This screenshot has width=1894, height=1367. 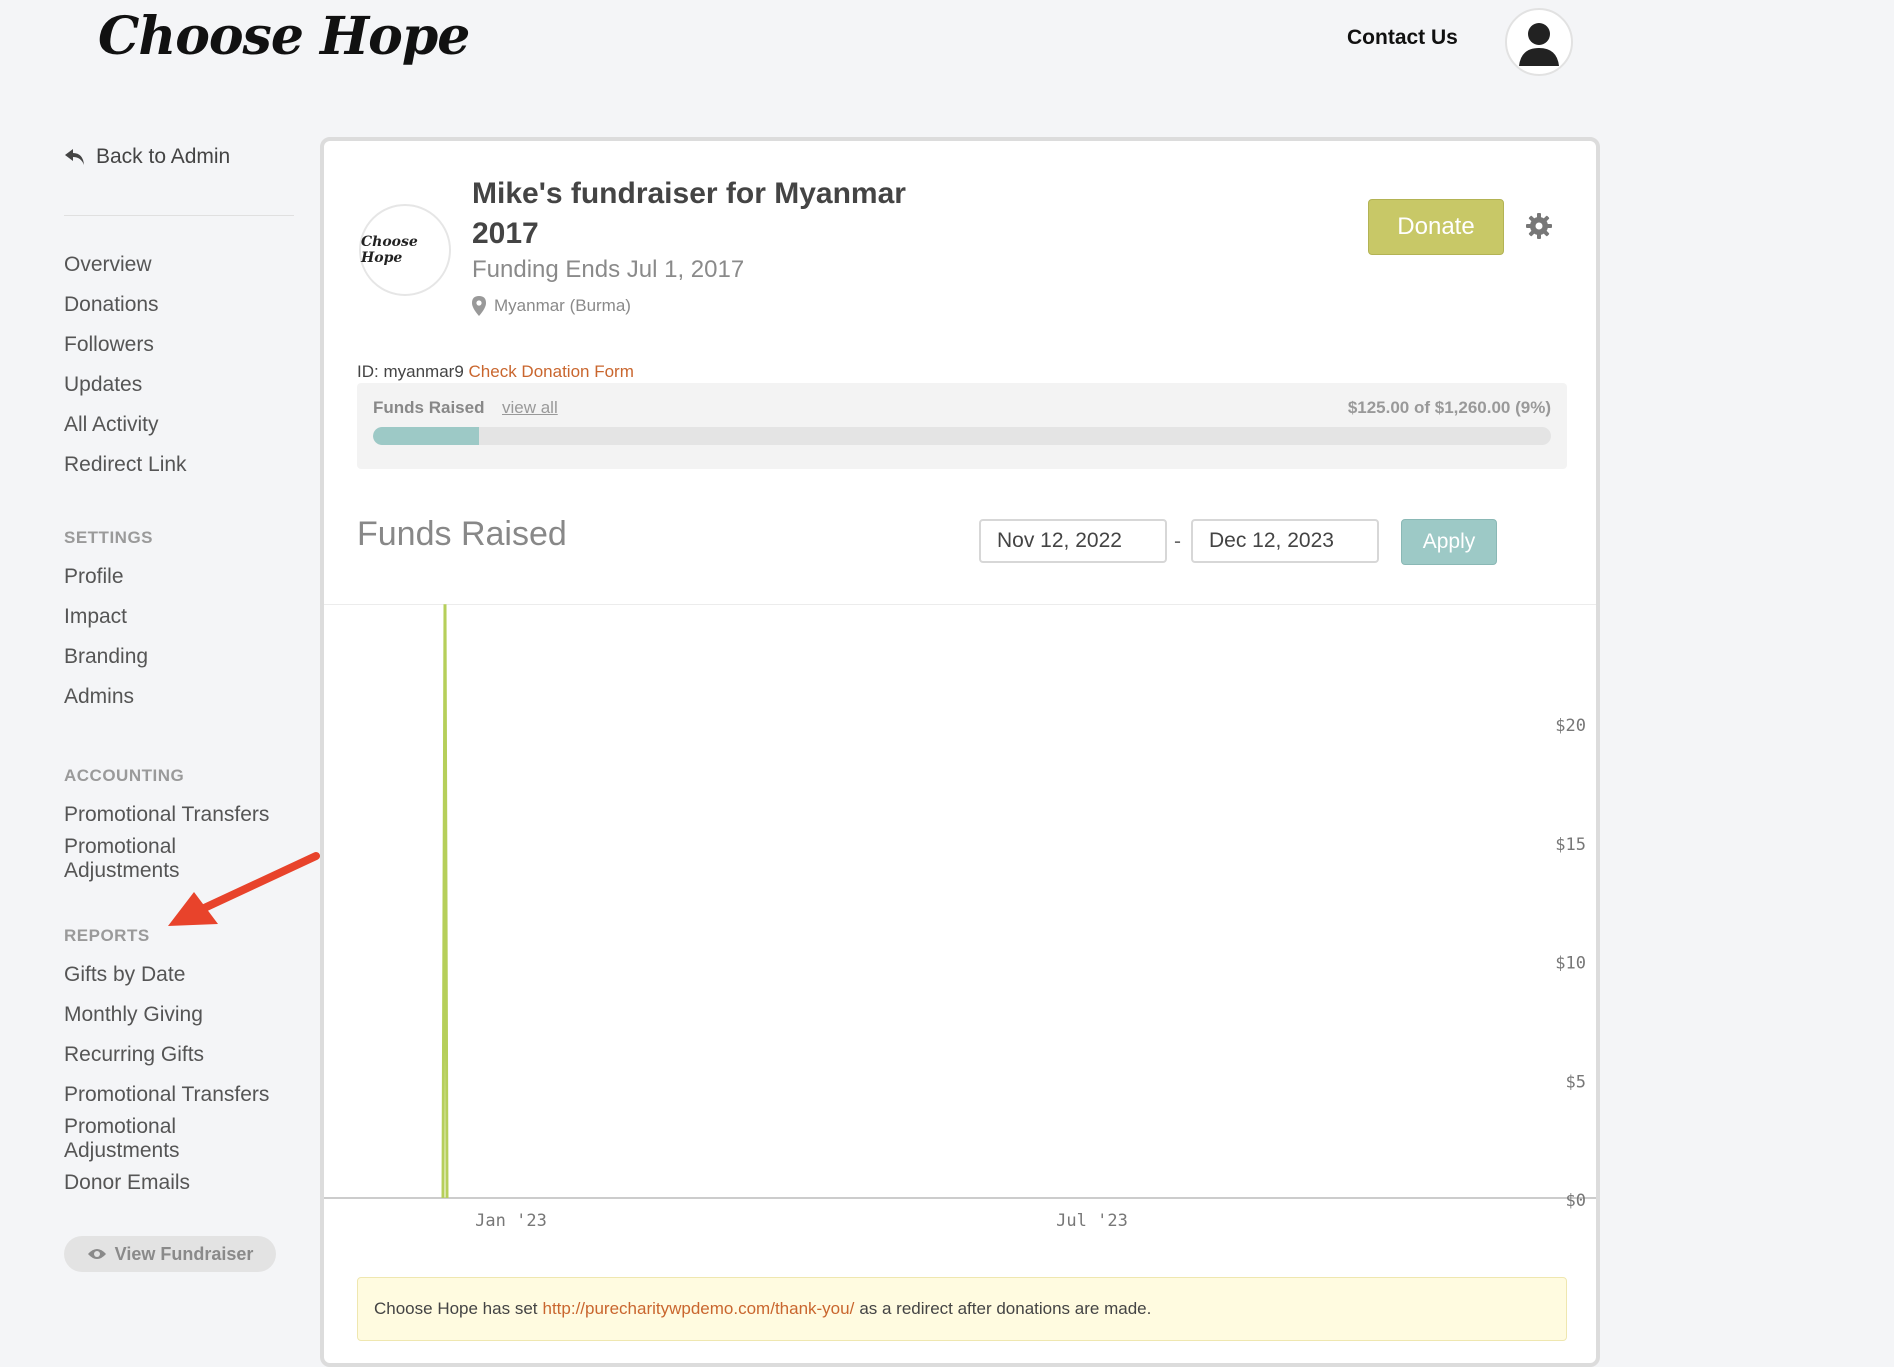 What do you see at coordinates (699, 1309) in the screenshot?
I see `redirect-url-link: http://purecharitywpdemo.com/thank-you/` at bounding box center [699, 1309].